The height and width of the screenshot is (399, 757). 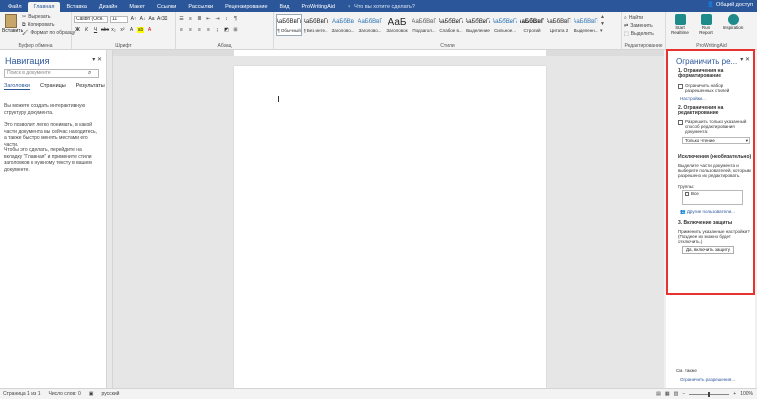 I want to click on font-name-combo: Calibri (Осн., so click(x=91, y=19).